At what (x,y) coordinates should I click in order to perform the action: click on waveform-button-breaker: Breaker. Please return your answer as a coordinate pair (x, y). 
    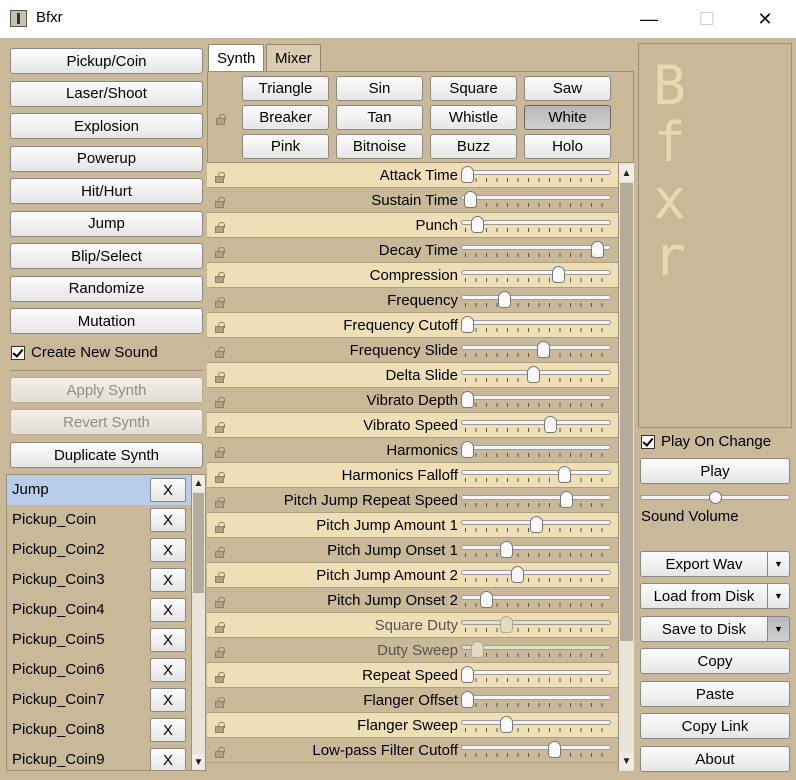
    Looking at the image, I should click on (285, 117).